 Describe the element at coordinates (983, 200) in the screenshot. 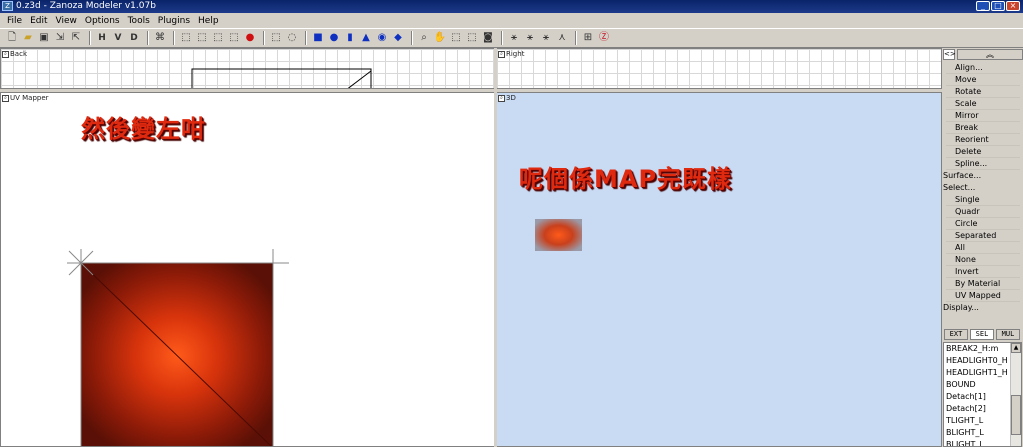

I see `cmd-single: Single` at that location.